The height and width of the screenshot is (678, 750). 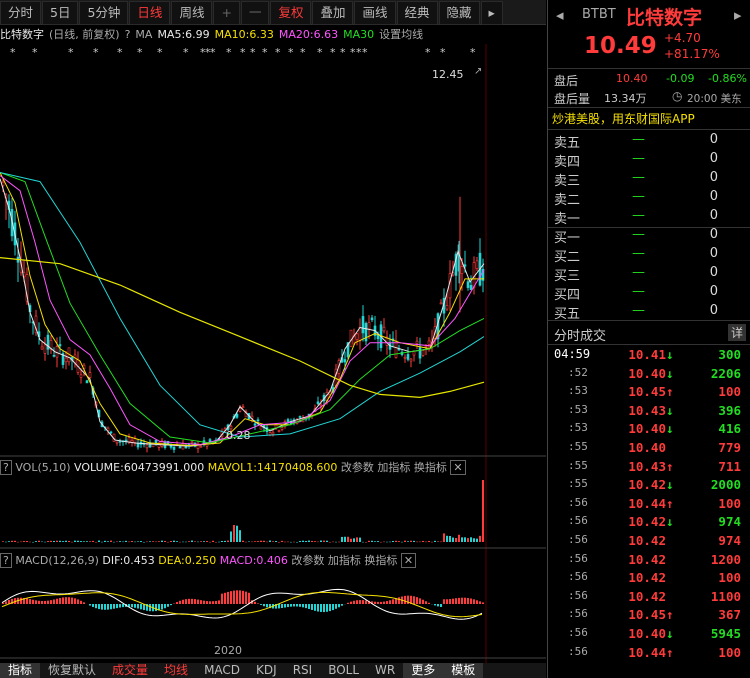 I want to click on adjust-button: 复权, so click(x=291, y=13).